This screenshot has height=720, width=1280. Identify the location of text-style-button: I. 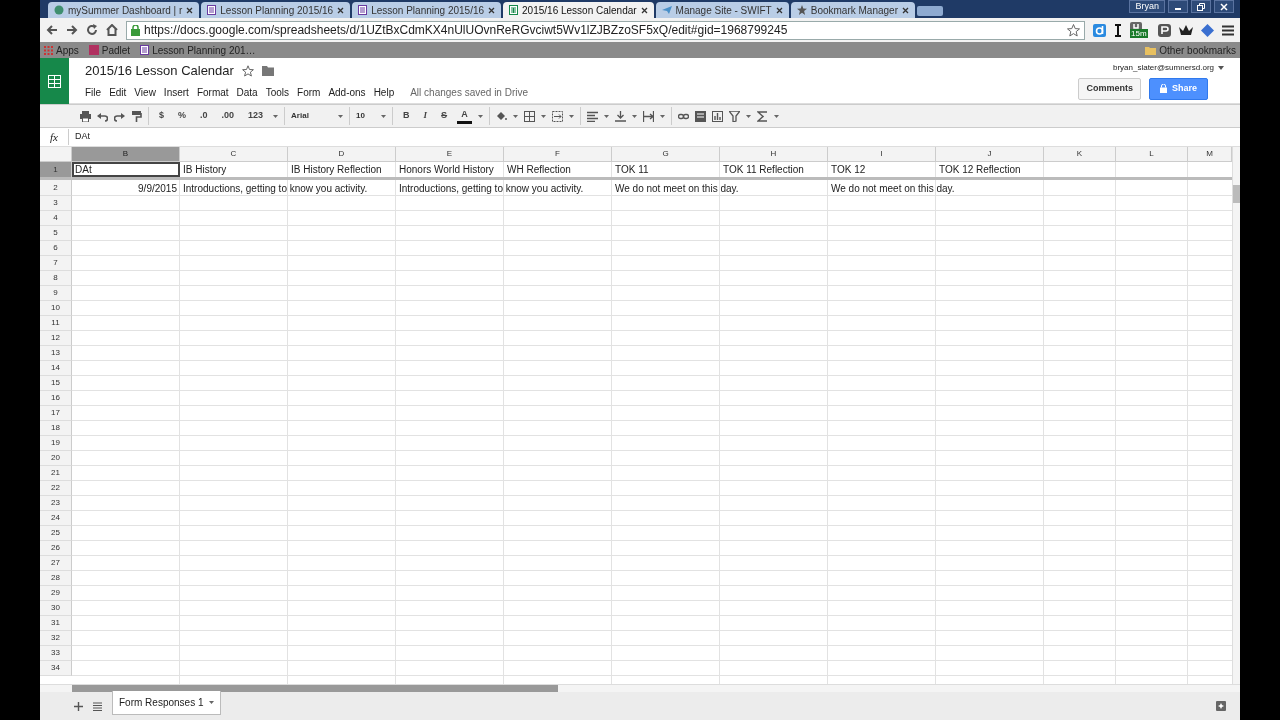
(425, 116).